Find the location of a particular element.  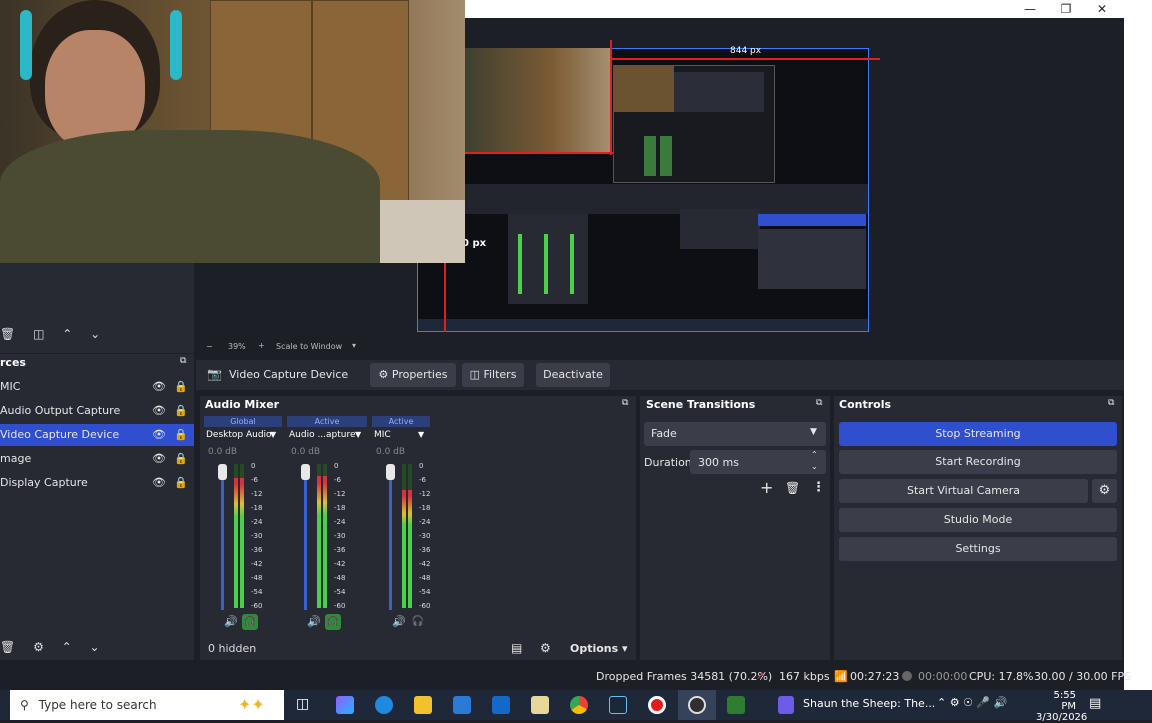

start-virtual-camera-button: Start Virtual Camera is located at coordinates (963, 491).